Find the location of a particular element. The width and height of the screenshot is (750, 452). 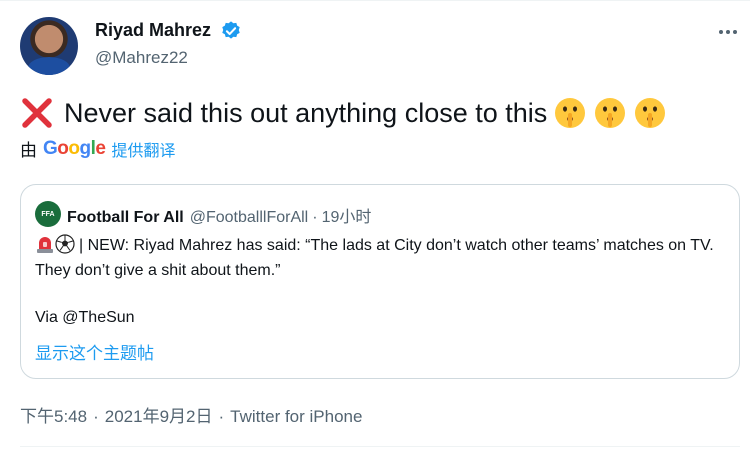

translate-row: 由 Google 提供翻译 is located at coordinates (97, 148).